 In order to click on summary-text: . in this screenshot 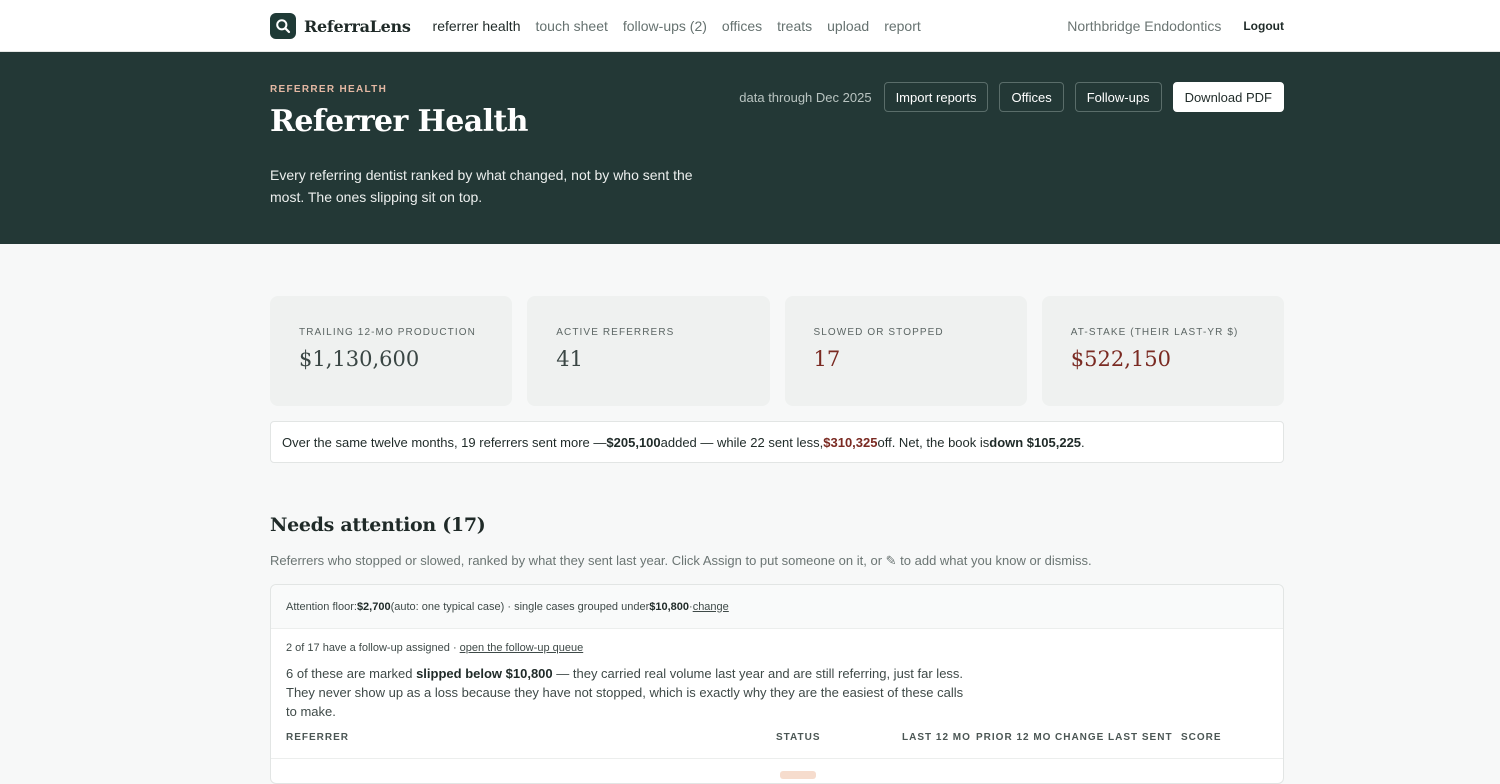, I will do `click(1083, 442)`.